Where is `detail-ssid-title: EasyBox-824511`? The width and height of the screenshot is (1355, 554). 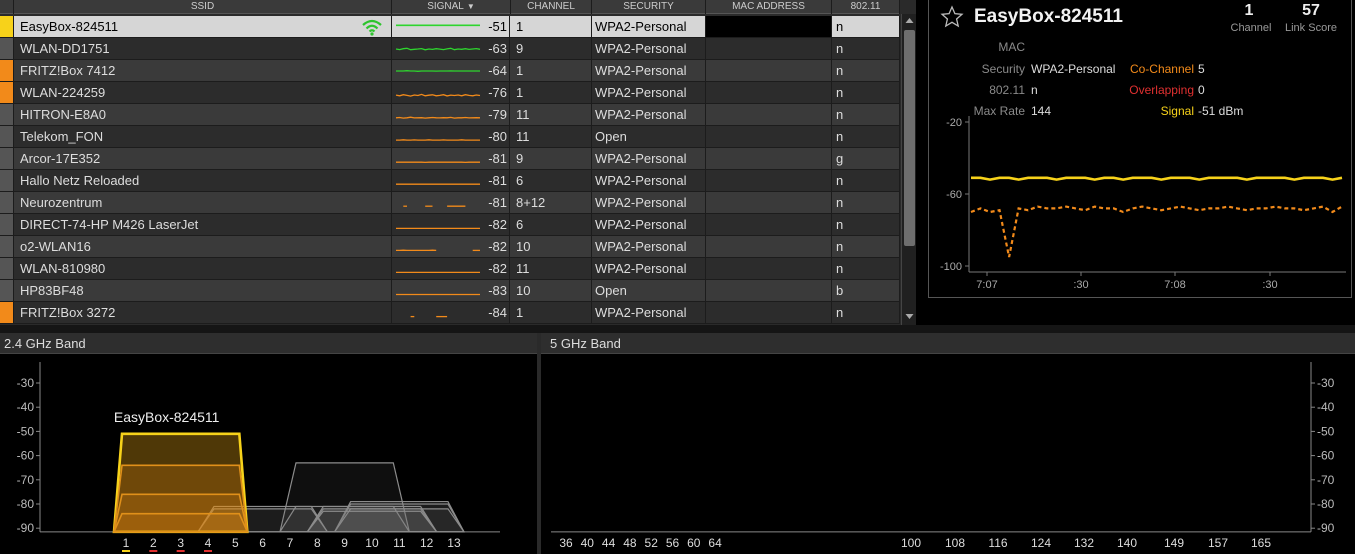
detail-ssid-title: EasyBox-824511 is located at coordinates (1048, 16).